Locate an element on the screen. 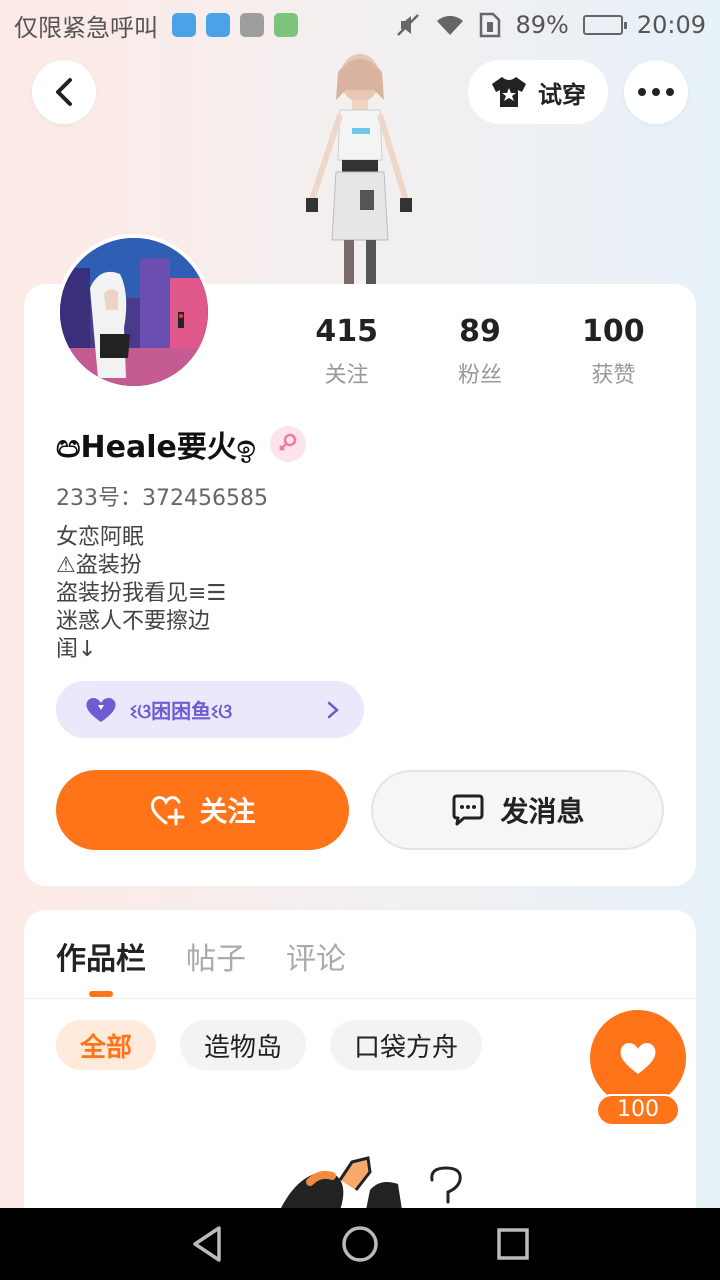  nav-back-button is located at coordinates (207, 1244).